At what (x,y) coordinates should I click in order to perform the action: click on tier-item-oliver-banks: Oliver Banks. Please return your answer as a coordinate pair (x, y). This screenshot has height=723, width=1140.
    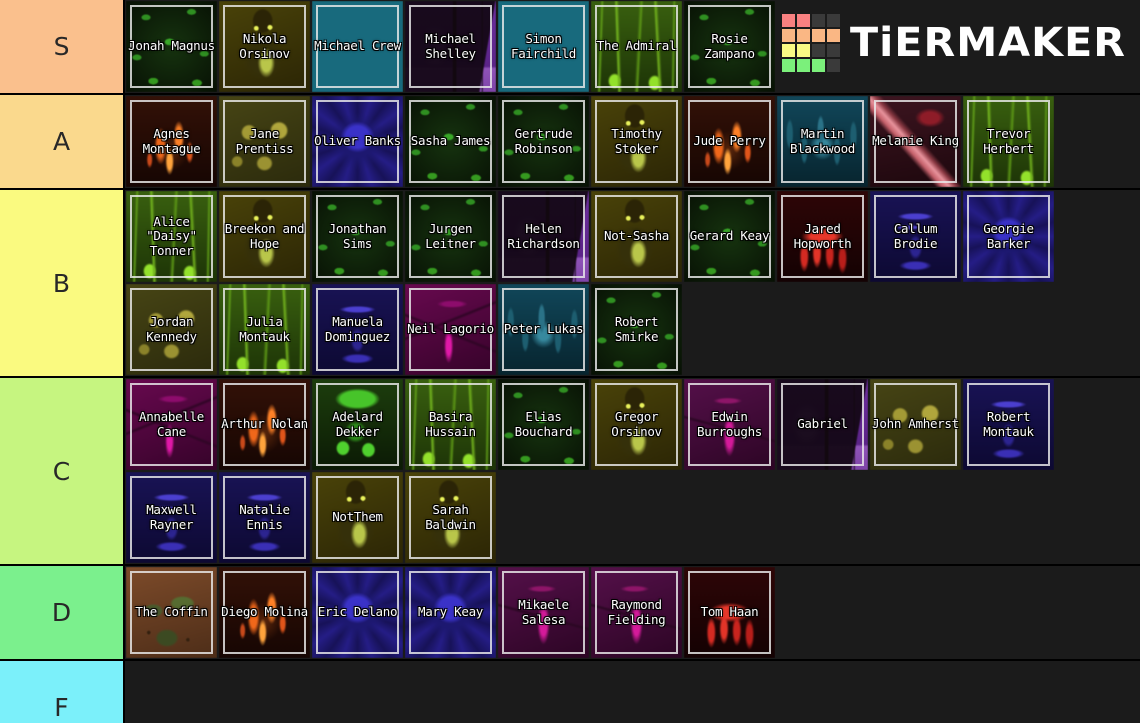
    Looking at the image, I should click on (357, 141).